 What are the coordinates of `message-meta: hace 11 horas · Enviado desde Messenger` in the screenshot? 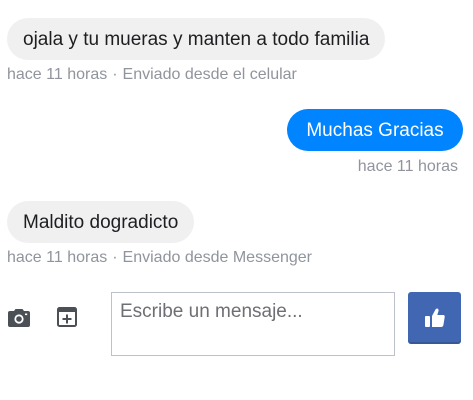 It's located at (159, 258).